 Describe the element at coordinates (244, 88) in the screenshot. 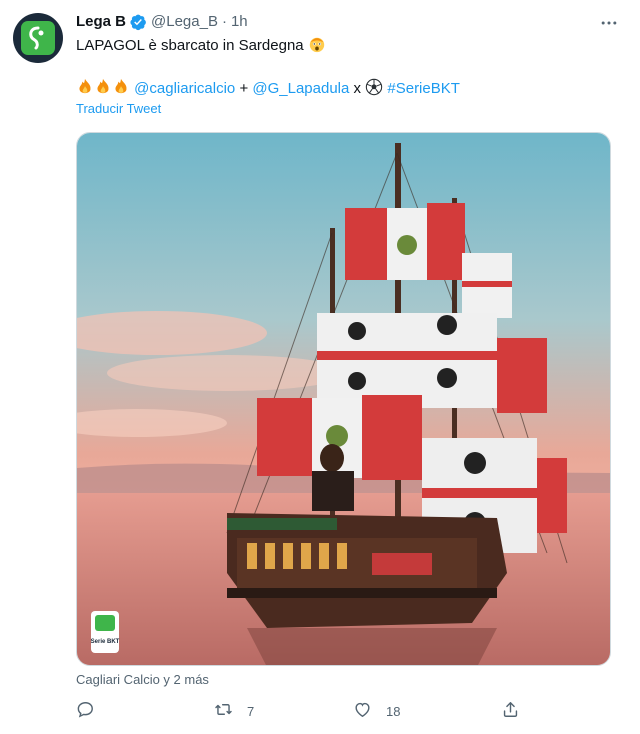

I see `plus-text: +` at that location.